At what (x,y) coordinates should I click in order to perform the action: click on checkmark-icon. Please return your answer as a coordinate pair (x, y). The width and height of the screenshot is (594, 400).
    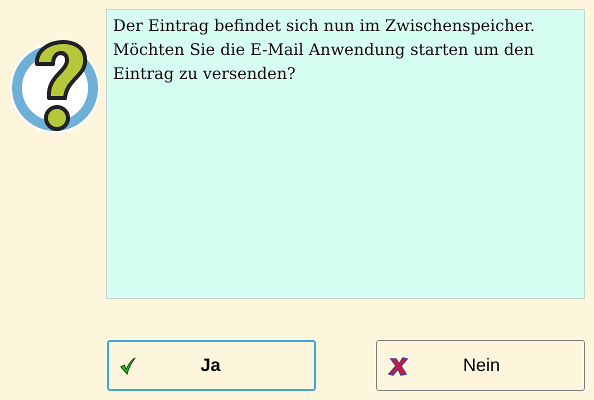
    Looking at the image, I should click on (128, 366).